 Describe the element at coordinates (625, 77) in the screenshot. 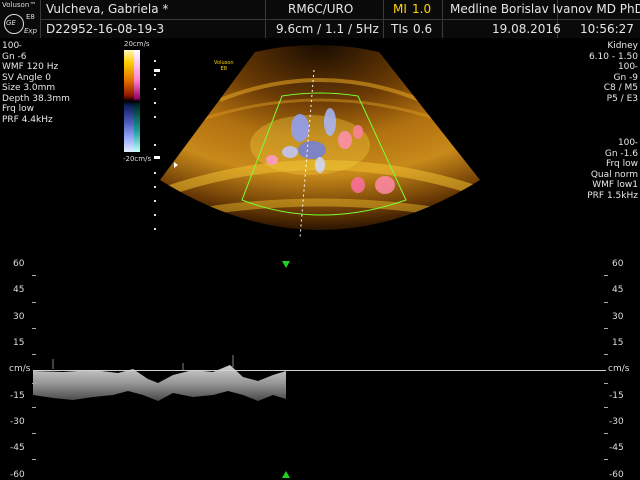

I see `param-gain: Gn -9` at that location.